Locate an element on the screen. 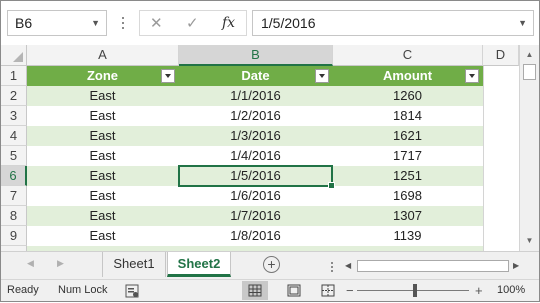 This screenshot has width=540, height=303. cell-b8: 1/7/2016 is located at coordinates (256, 216).